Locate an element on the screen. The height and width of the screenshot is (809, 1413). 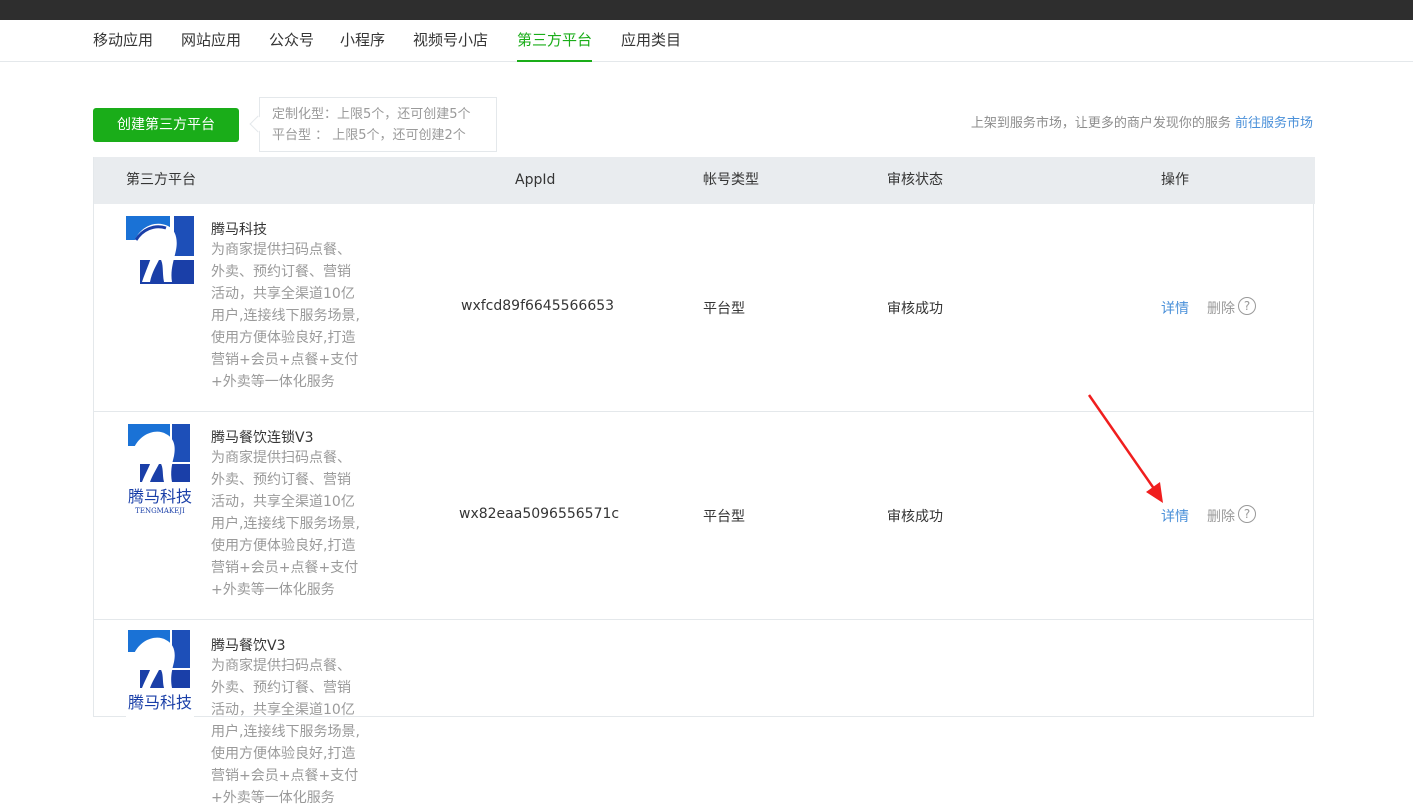
platform-name: 腾马科技 is located at coordinates (239, 230).